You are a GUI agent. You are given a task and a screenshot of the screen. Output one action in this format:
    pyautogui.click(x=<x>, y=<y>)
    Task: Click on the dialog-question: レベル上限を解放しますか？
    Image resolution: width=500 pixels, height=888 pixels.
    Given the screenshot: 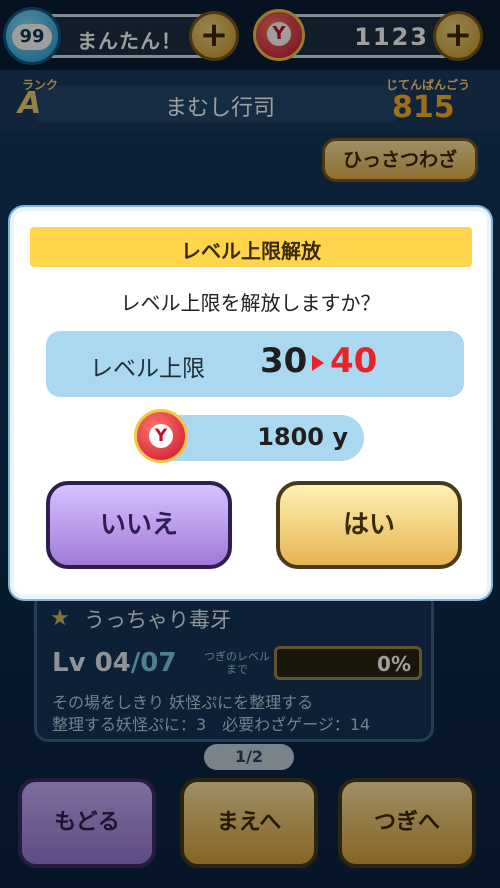 What is the action you would take?
    pyautogui.click(x=250, y=303)
    